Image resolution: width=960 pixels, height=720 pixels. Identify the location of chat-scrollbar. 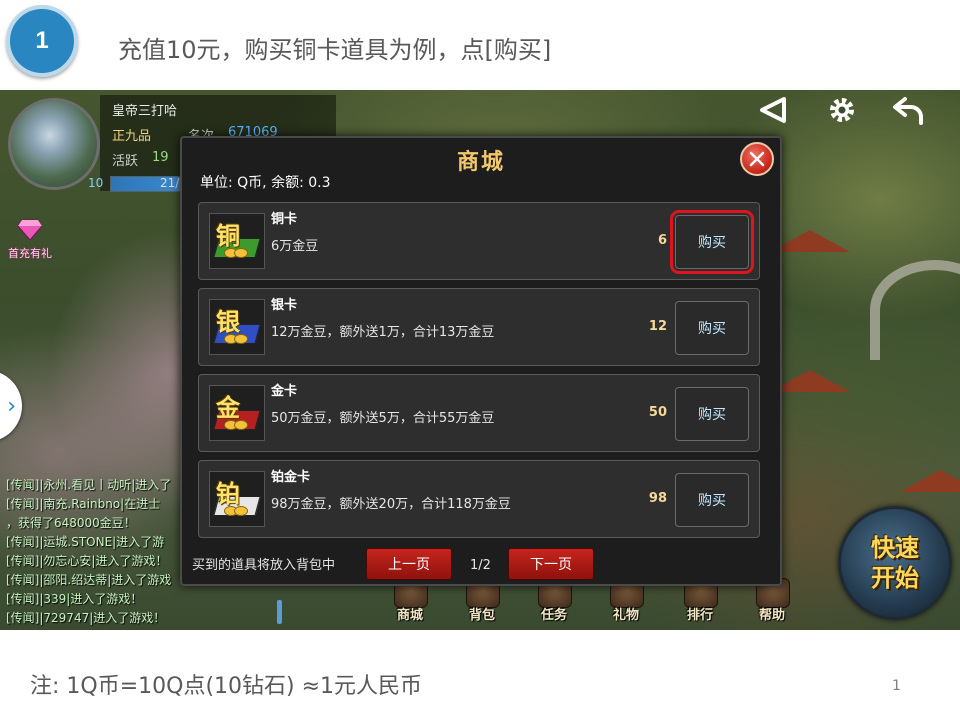
(279, 612).